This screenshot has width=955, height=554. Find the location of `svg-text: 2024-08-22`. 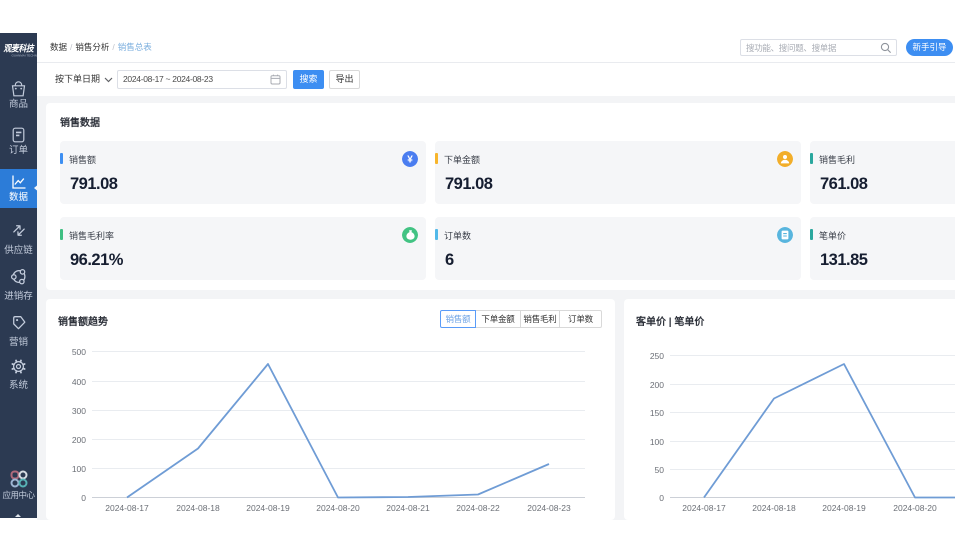

svg-text: 2024-08-22 is located at coordinates (478, 508).